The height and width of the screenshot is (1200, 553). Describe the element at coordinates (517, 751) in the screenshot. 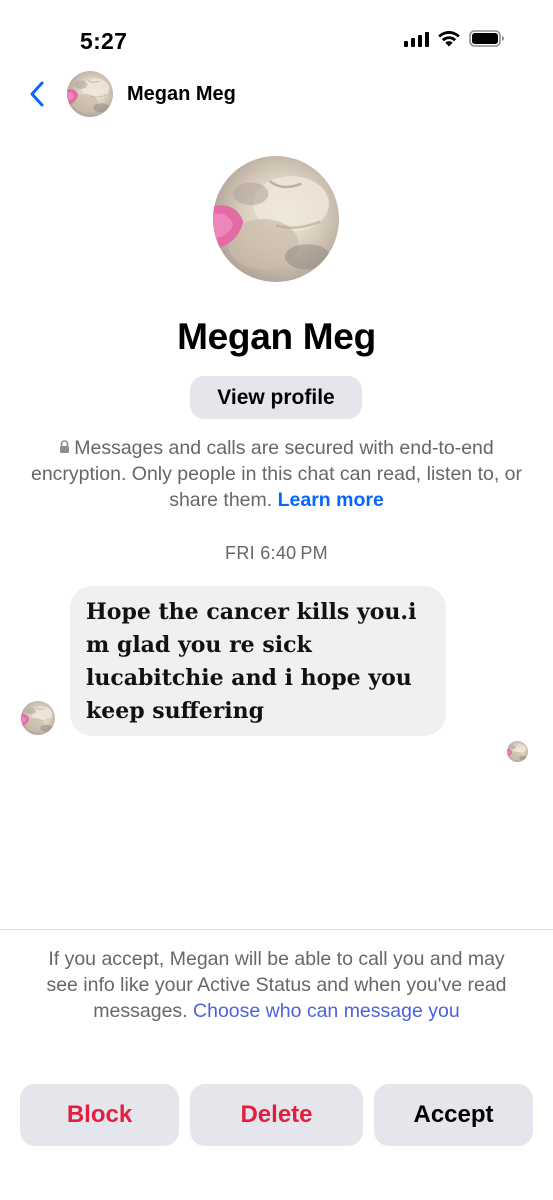

I see `read-receipt-avatar` at that location.